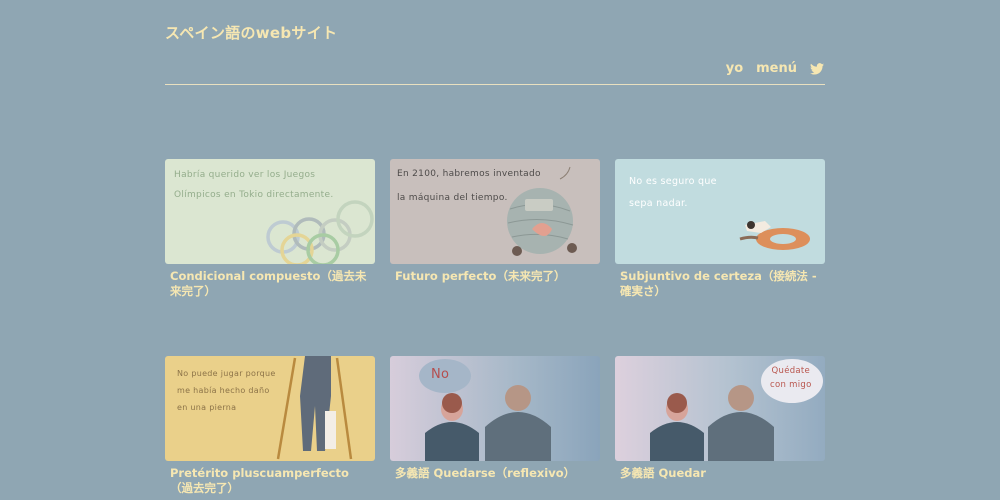 This screenshot has height=500, width=1000. Describe the element at coordinates (817, 68) in the screenshot. I see `twitter-icon` at that location.